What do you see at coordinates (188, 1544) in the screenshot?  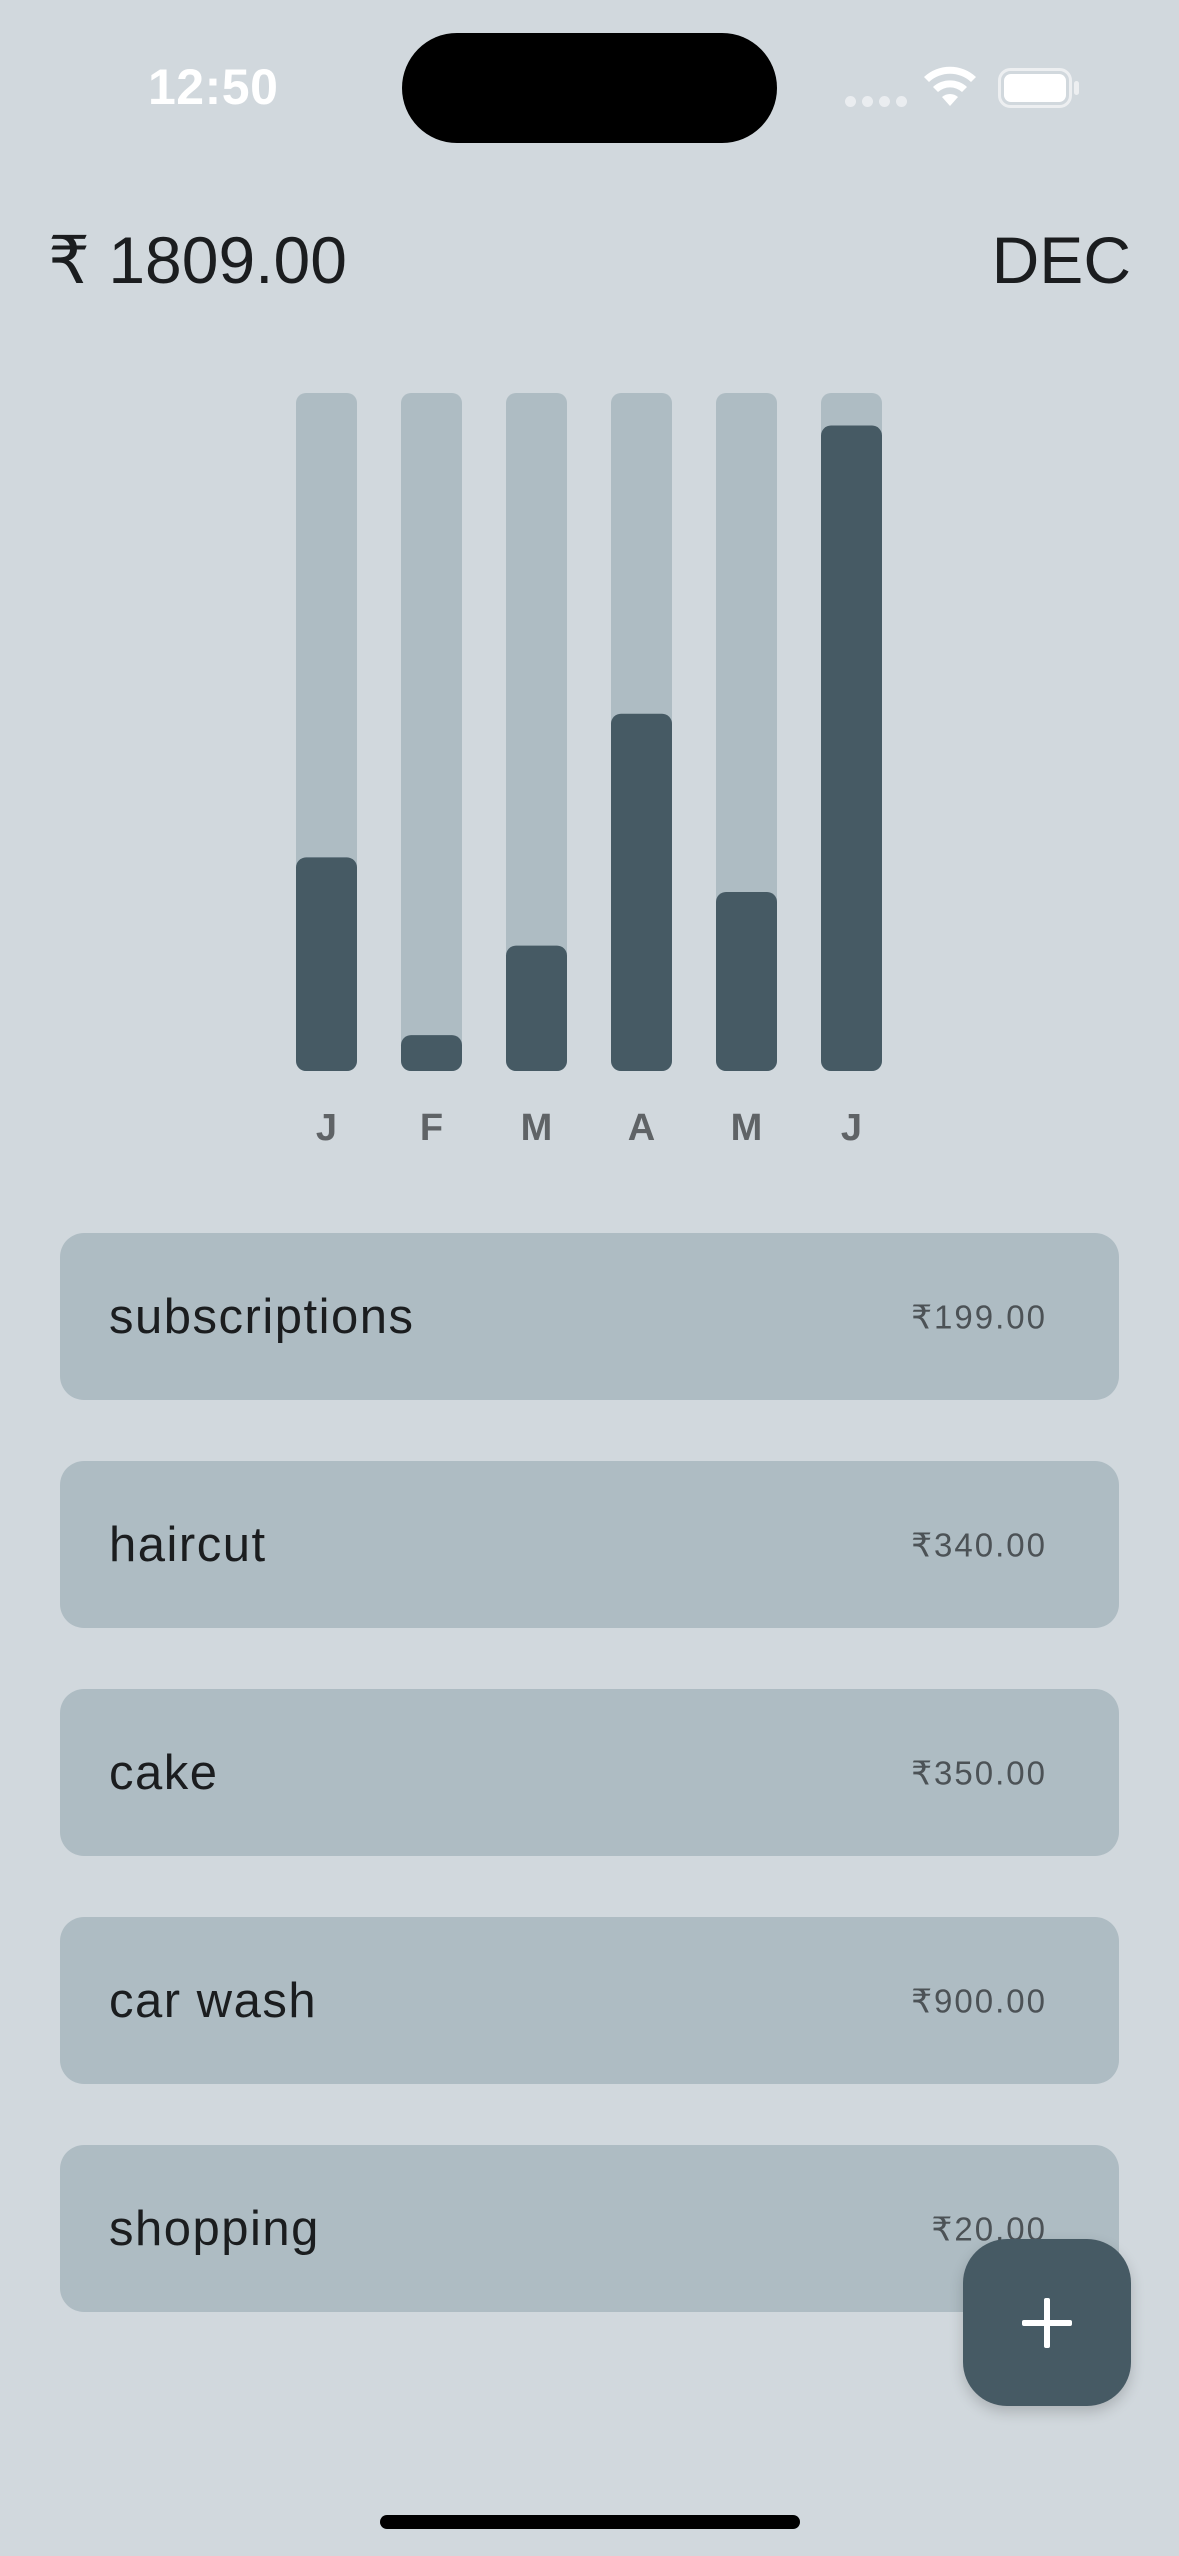 I see `expense-name: haircut` at bounding box center [188, 1544].